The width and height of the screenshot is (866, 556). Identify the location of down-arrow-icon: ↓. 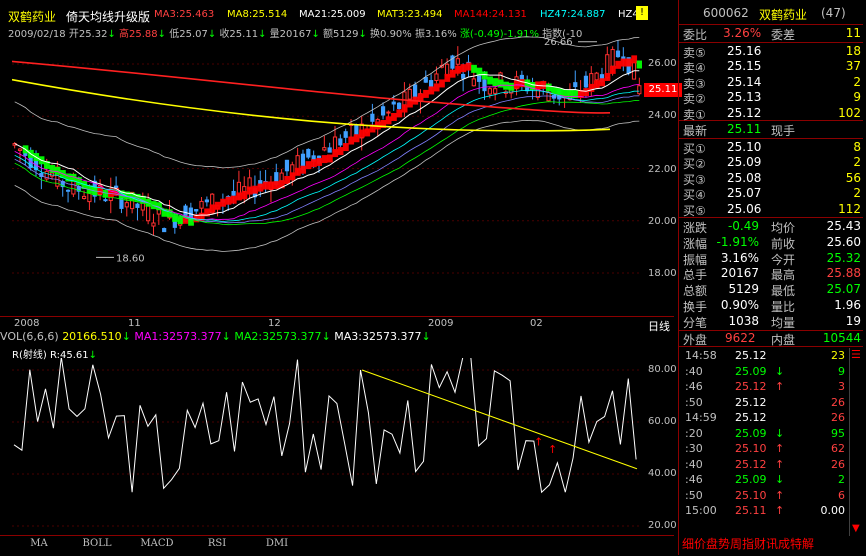
(328, 336).